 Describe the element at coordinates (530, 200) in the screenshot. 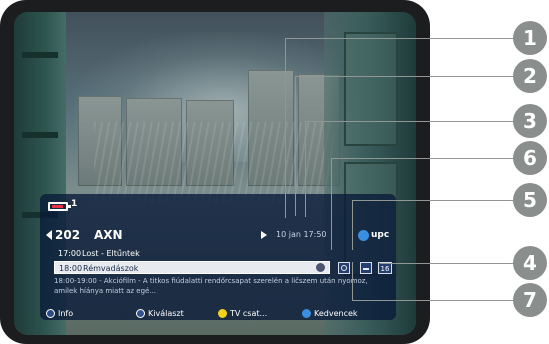

I see `callout-badge-5: 5` at that location.